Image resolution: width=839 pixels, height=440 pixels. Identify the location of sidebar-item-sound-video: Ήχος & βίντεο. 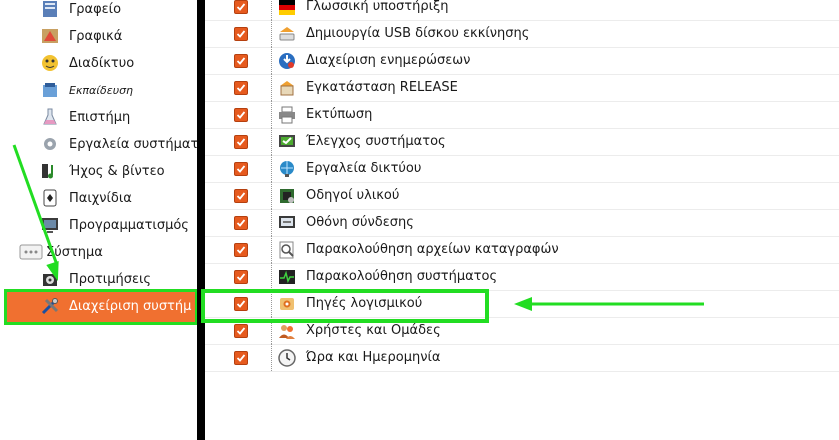
(102, 171).